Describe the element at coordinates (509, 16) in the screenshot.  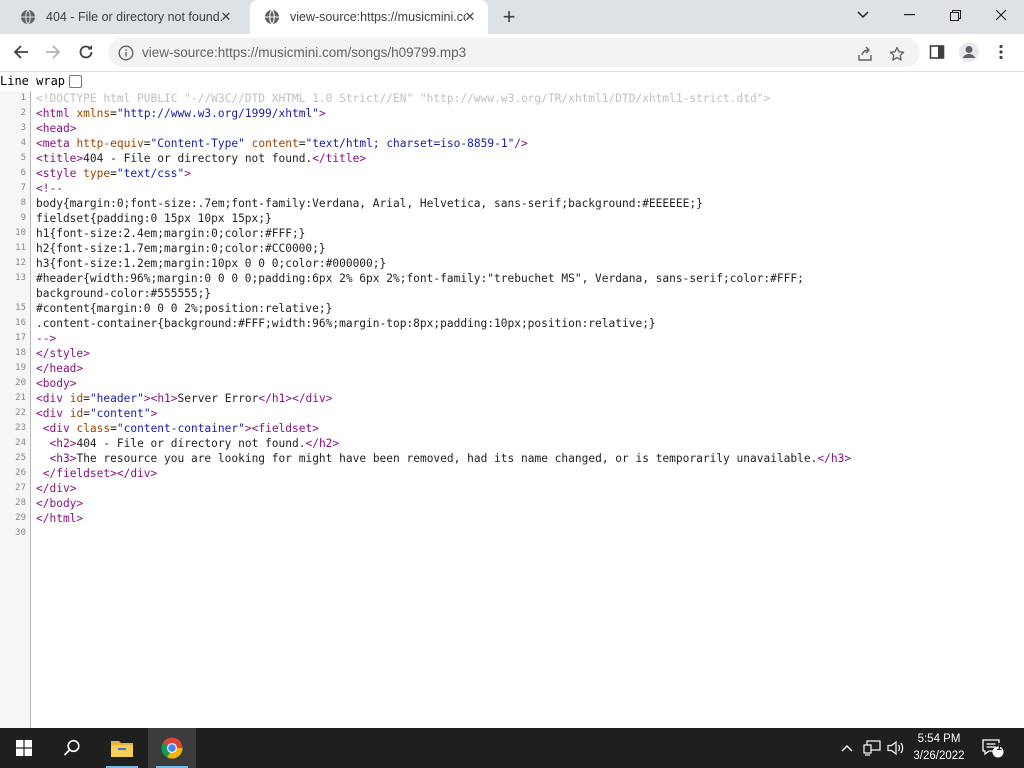
I see `new-tab-button: +` at that location.